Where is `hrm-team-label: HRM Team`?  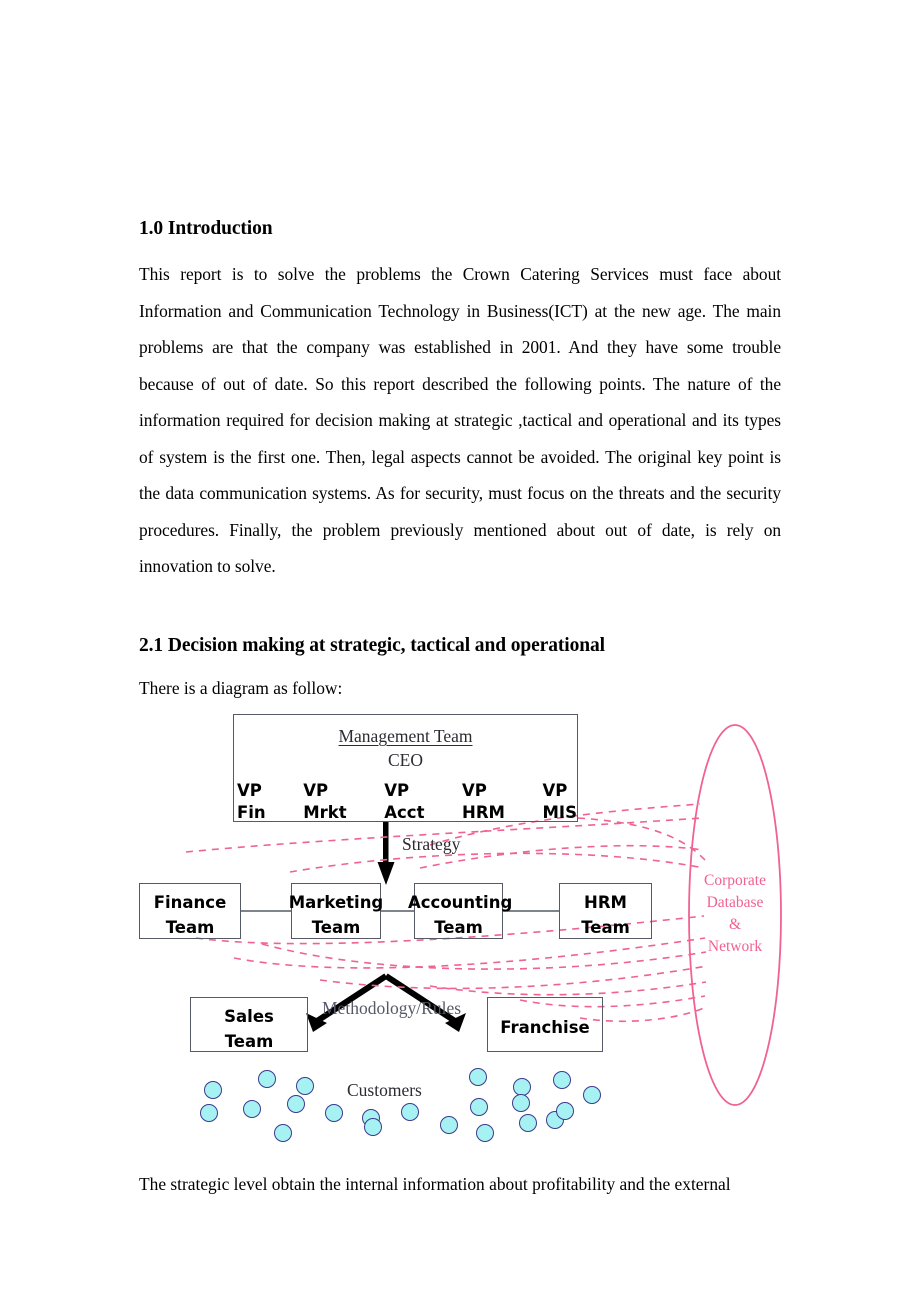 hrm-team-label: HRM Team is located at coordinates (605, 915).